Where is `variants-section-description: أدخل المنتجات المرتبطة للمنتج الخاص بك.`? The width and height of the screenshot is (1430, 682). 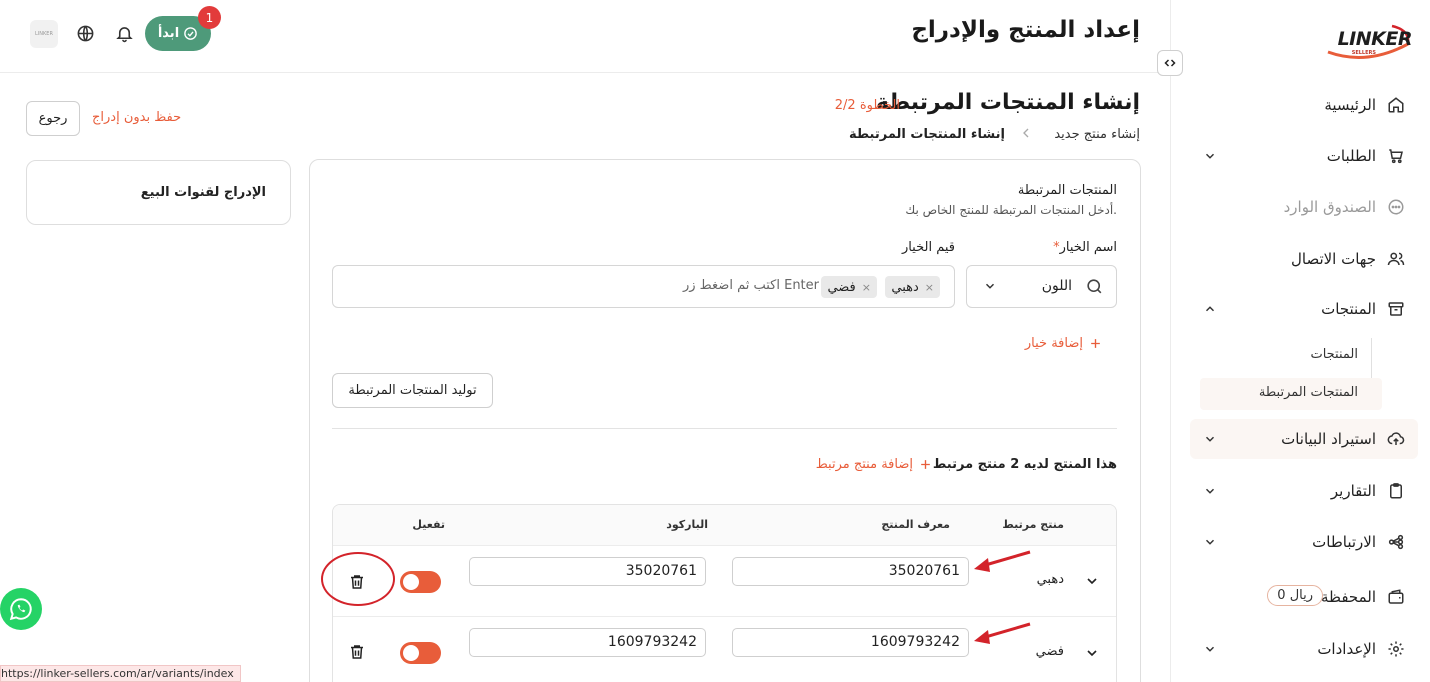 variants-section-description: أدخل المنتجات المرتبطة للمنتج الخاص بك. is located at coordinates (1011, 210).